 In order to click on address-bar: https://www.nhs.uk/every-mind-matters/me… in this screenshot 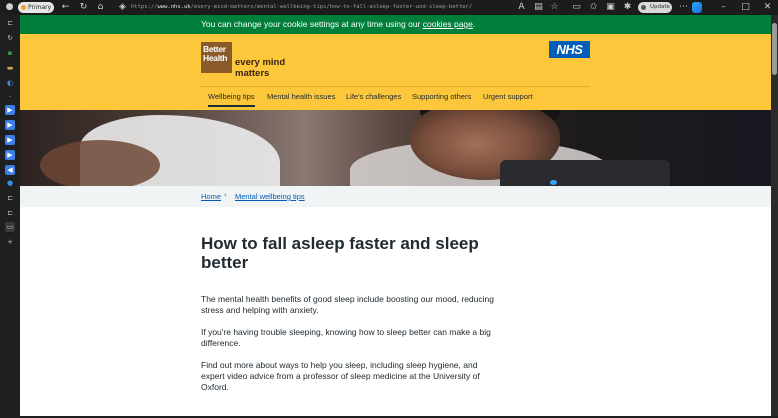, I will do `click(331, 7)`.